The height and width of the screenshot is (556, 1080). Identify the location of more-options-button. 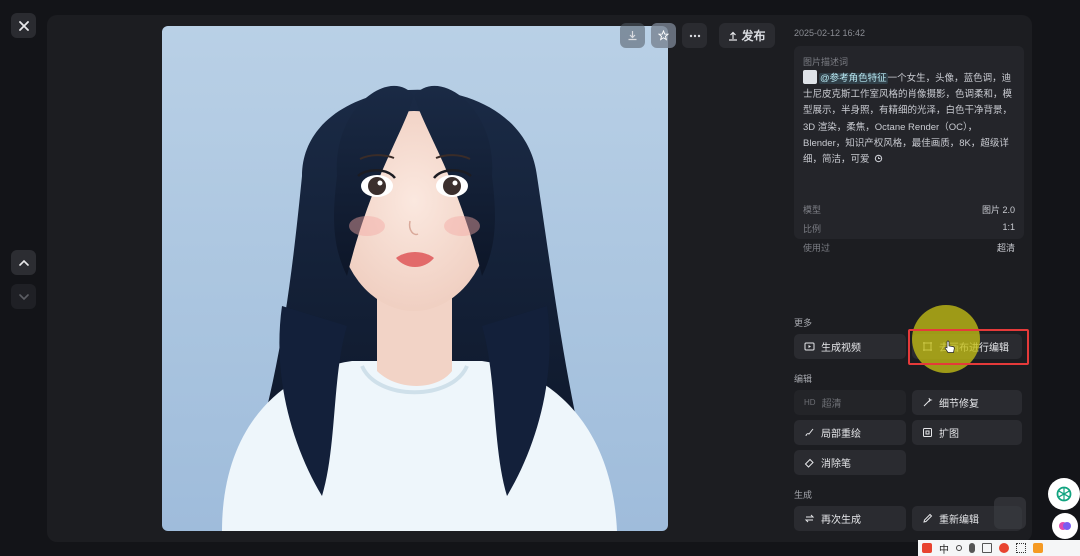
(694, 35).